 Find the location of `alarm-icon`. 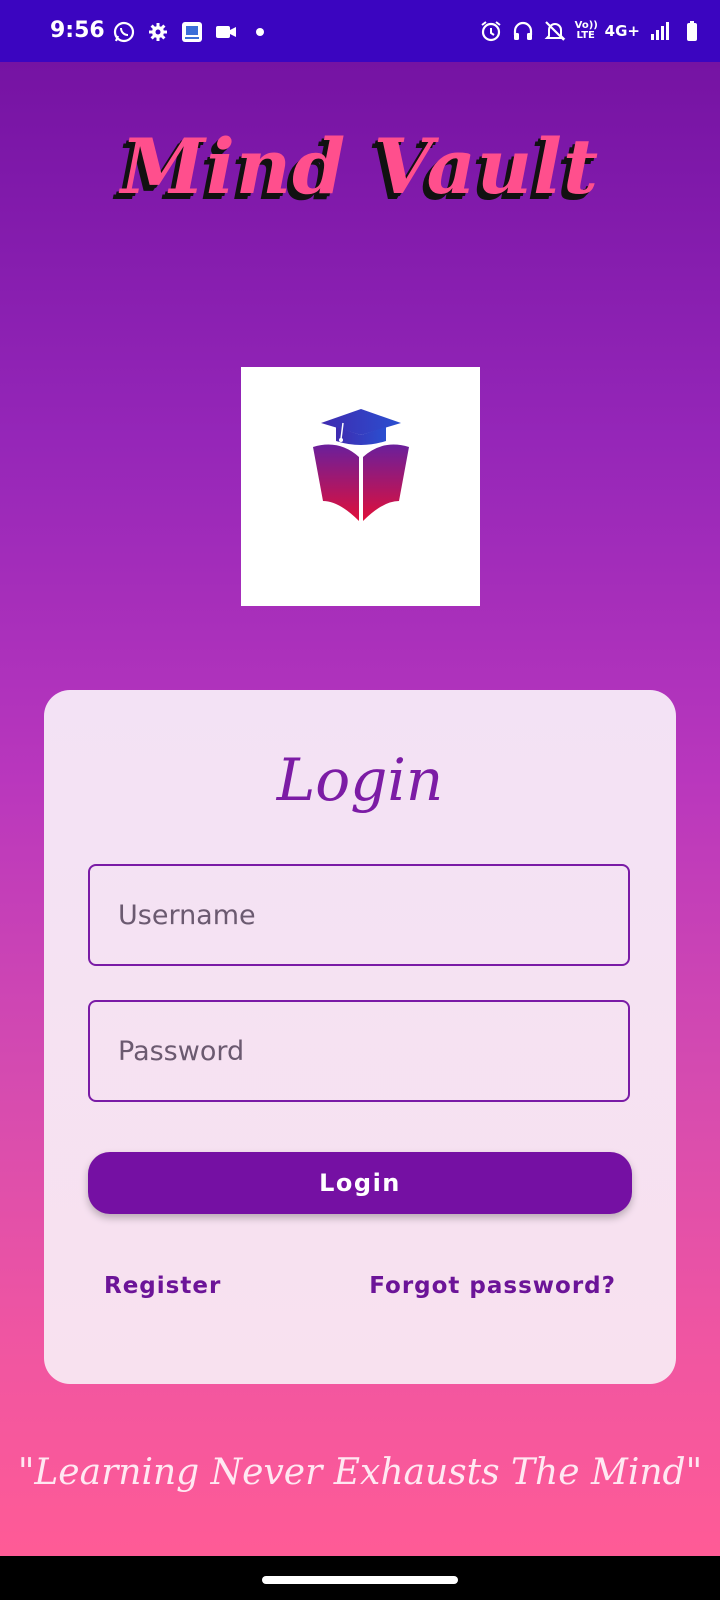

alarm-icon is located at coordinates (491, 31).